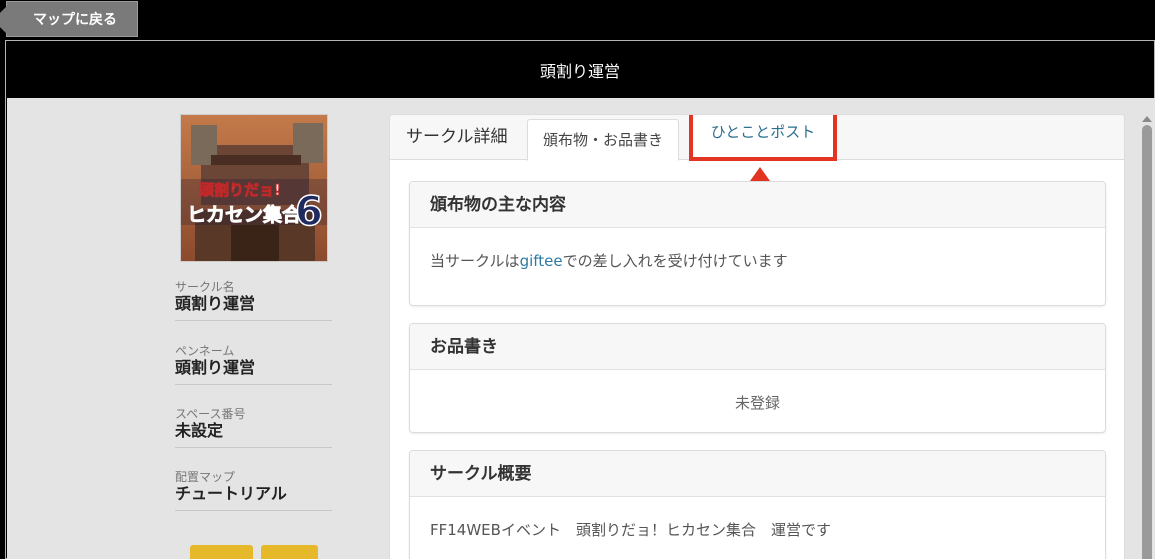  Describe the element at coordinates (205, 477) in the screenshot. I see `map-label: 配置マップ` at that location.